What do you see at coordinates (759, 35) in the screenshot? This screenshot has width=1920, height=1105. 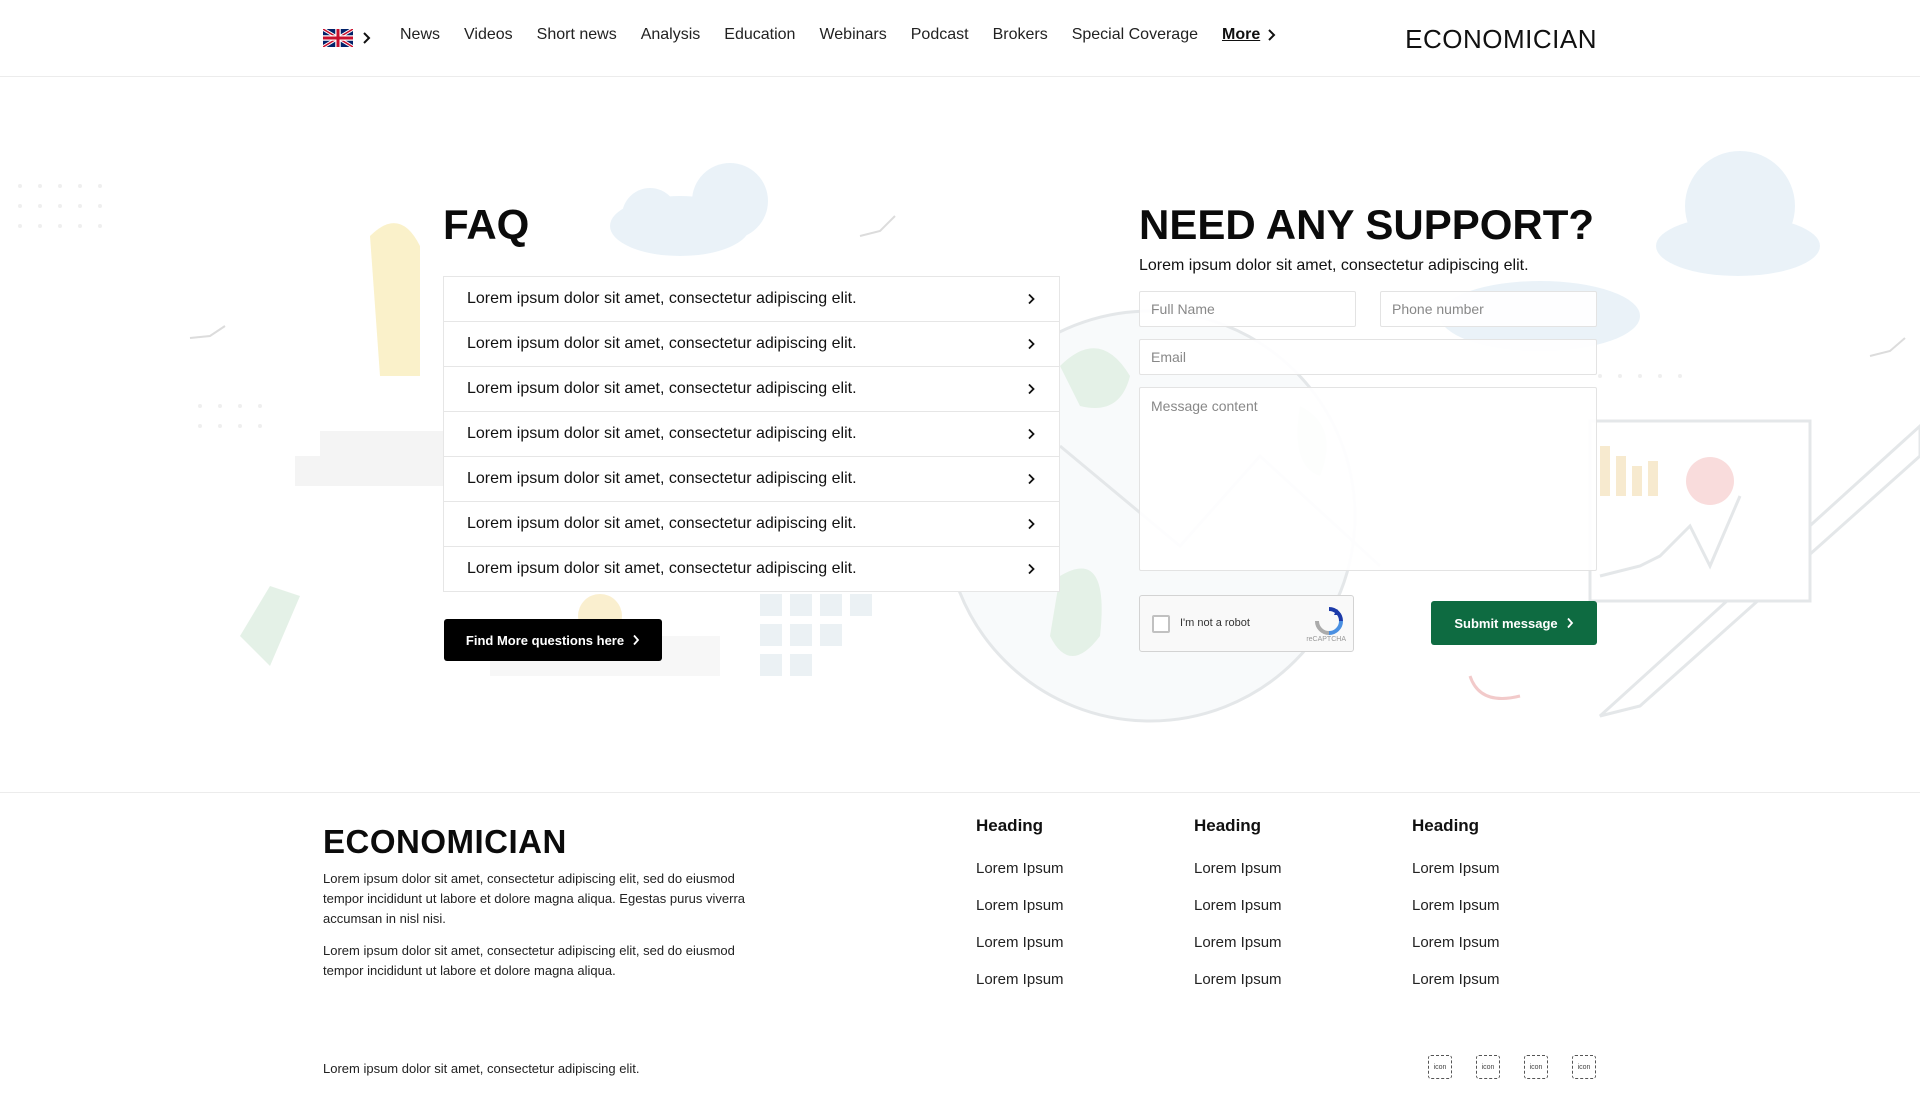 I see `nav-item-education: Education` at bounding box center [759, 35].